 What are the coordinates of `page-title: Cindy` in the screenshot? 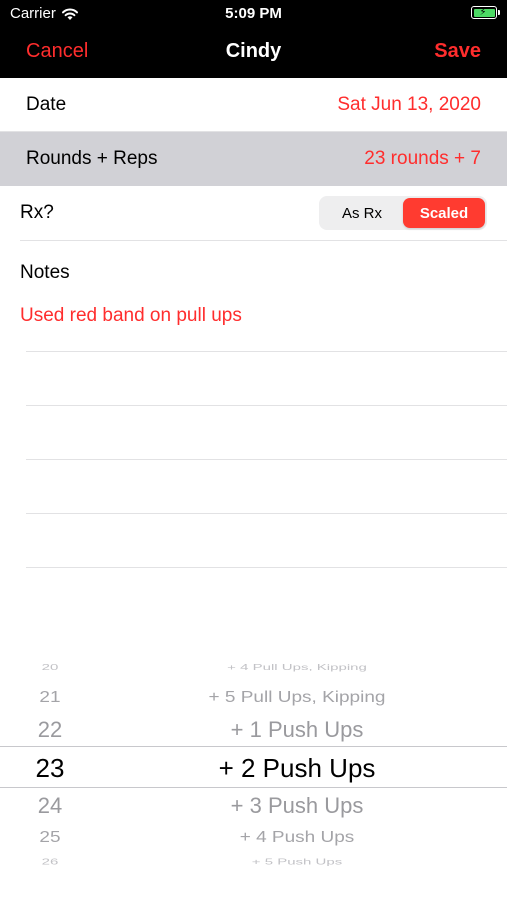 It's located at (253, 51).